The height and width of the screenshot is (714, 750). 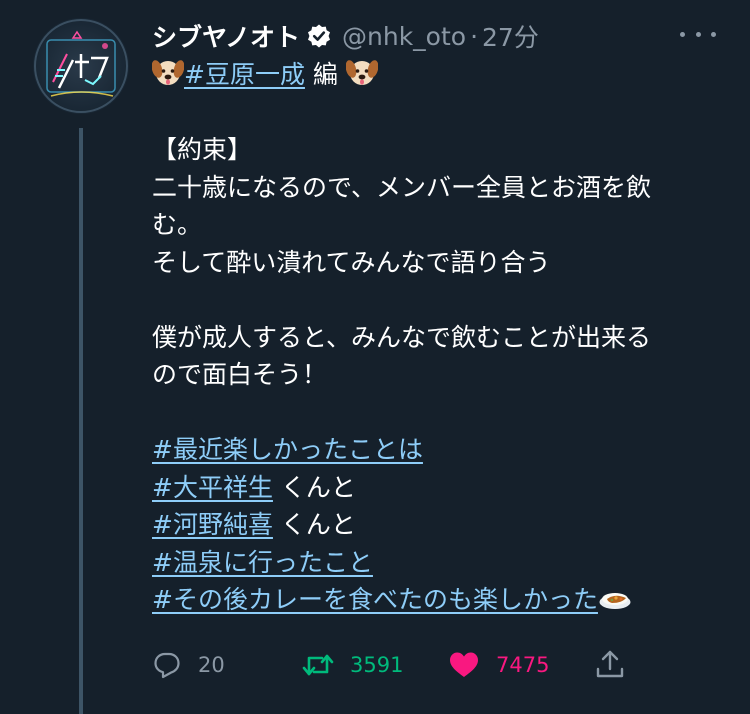 I want to click on hashtag-link: #温泉に行ったこと, so click(x=262, y=562).